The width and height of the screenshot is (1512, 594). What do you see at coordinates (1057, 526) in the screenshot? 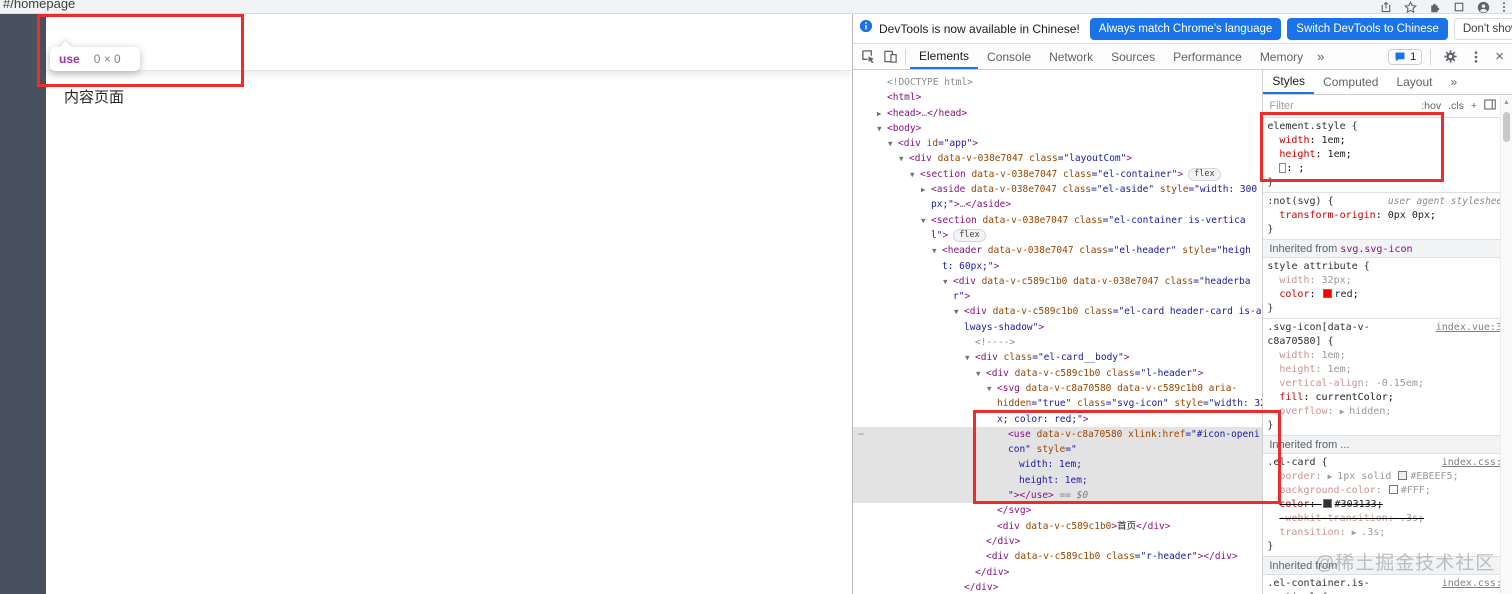
I see `tree-row: <div data-v-c589c1b0>首页</div>` at bounding box center [1057, 526].